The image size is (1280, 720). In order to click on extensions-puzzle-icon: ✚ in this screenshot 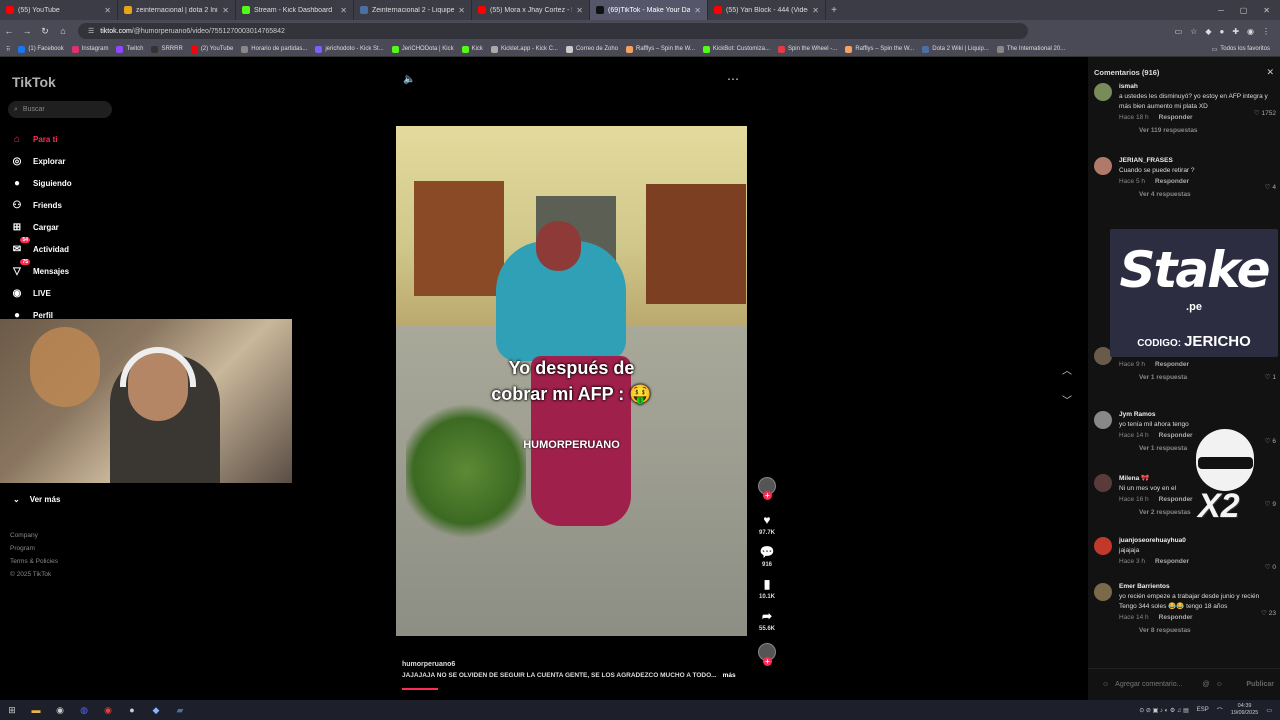, I will do `click(1235, 31)`.